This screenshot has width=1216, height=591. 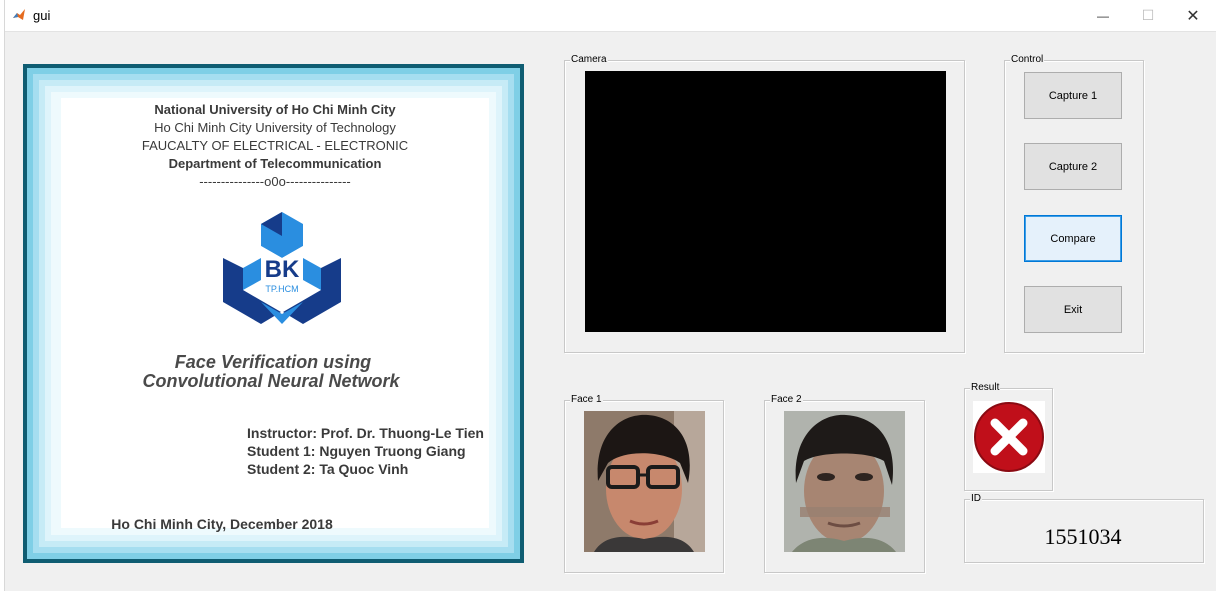 I want to click on bk-logo: BK TP.HCM, so click(x=282, y=269).